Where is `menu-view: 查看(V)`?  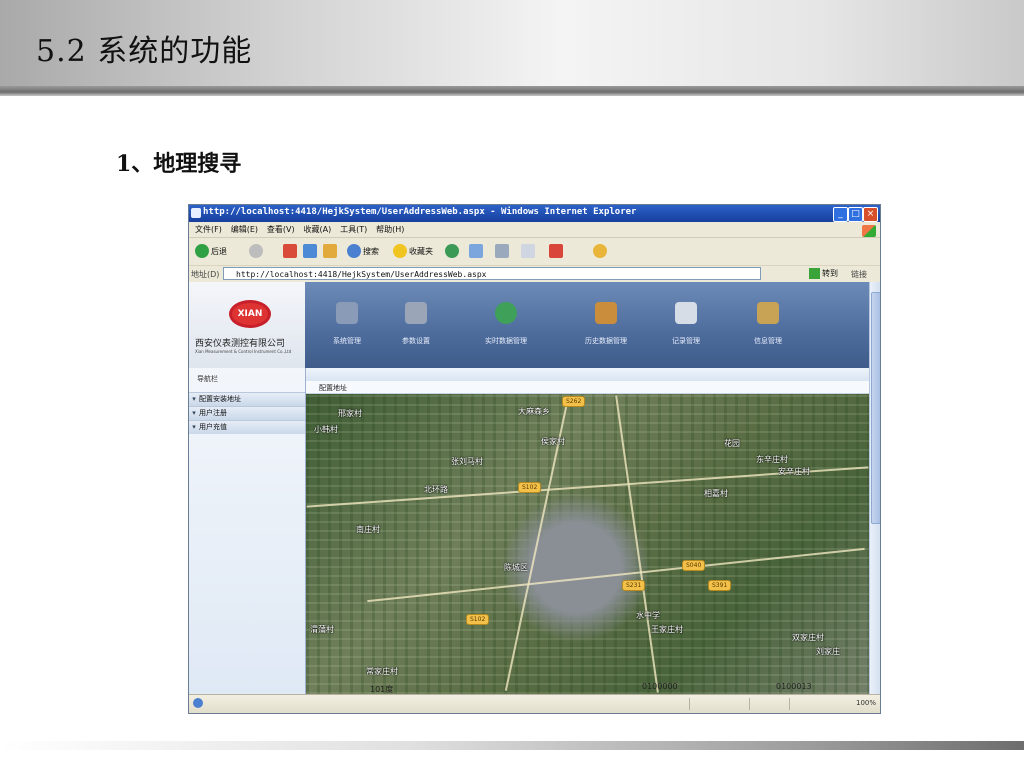 menu-view: 查看(V) is located at coordinates (281, 229).